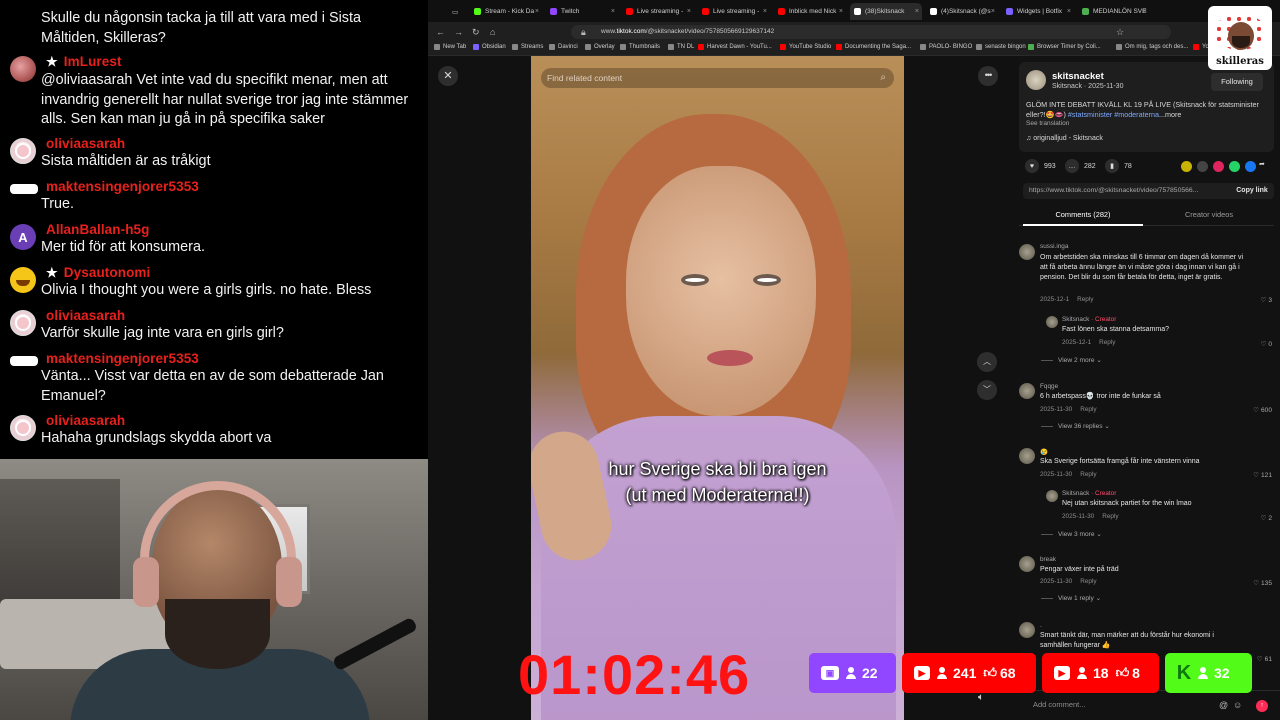 This screenshot has height=720, width=1280. Describe the element at coordinates (1120, 32) in the screenshot. I see `bookmark-star-icon: ☆` at that location.